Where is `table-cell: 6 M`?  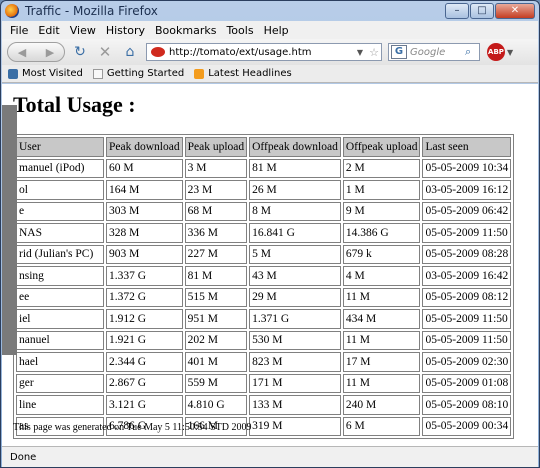
table-cell: 6 M is located at coordinates (381, 426).